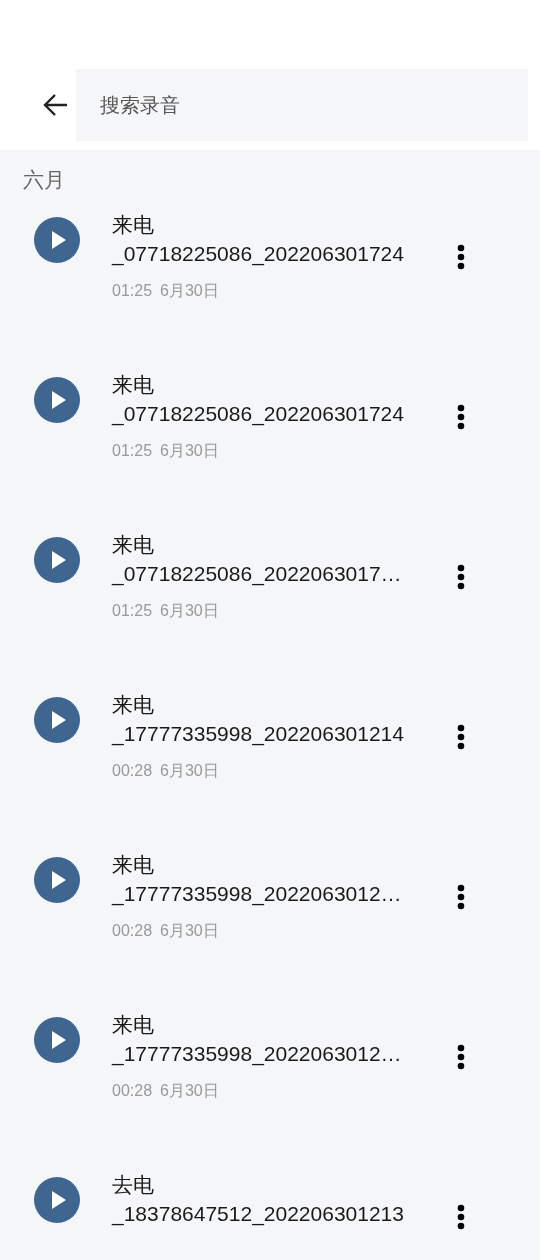 The width and height of the screenshot is (540, 1260). Describe the element at coordinates (258, 734) in the screenshot. I see `recording-name: _17777335998_202206301214` at that location.